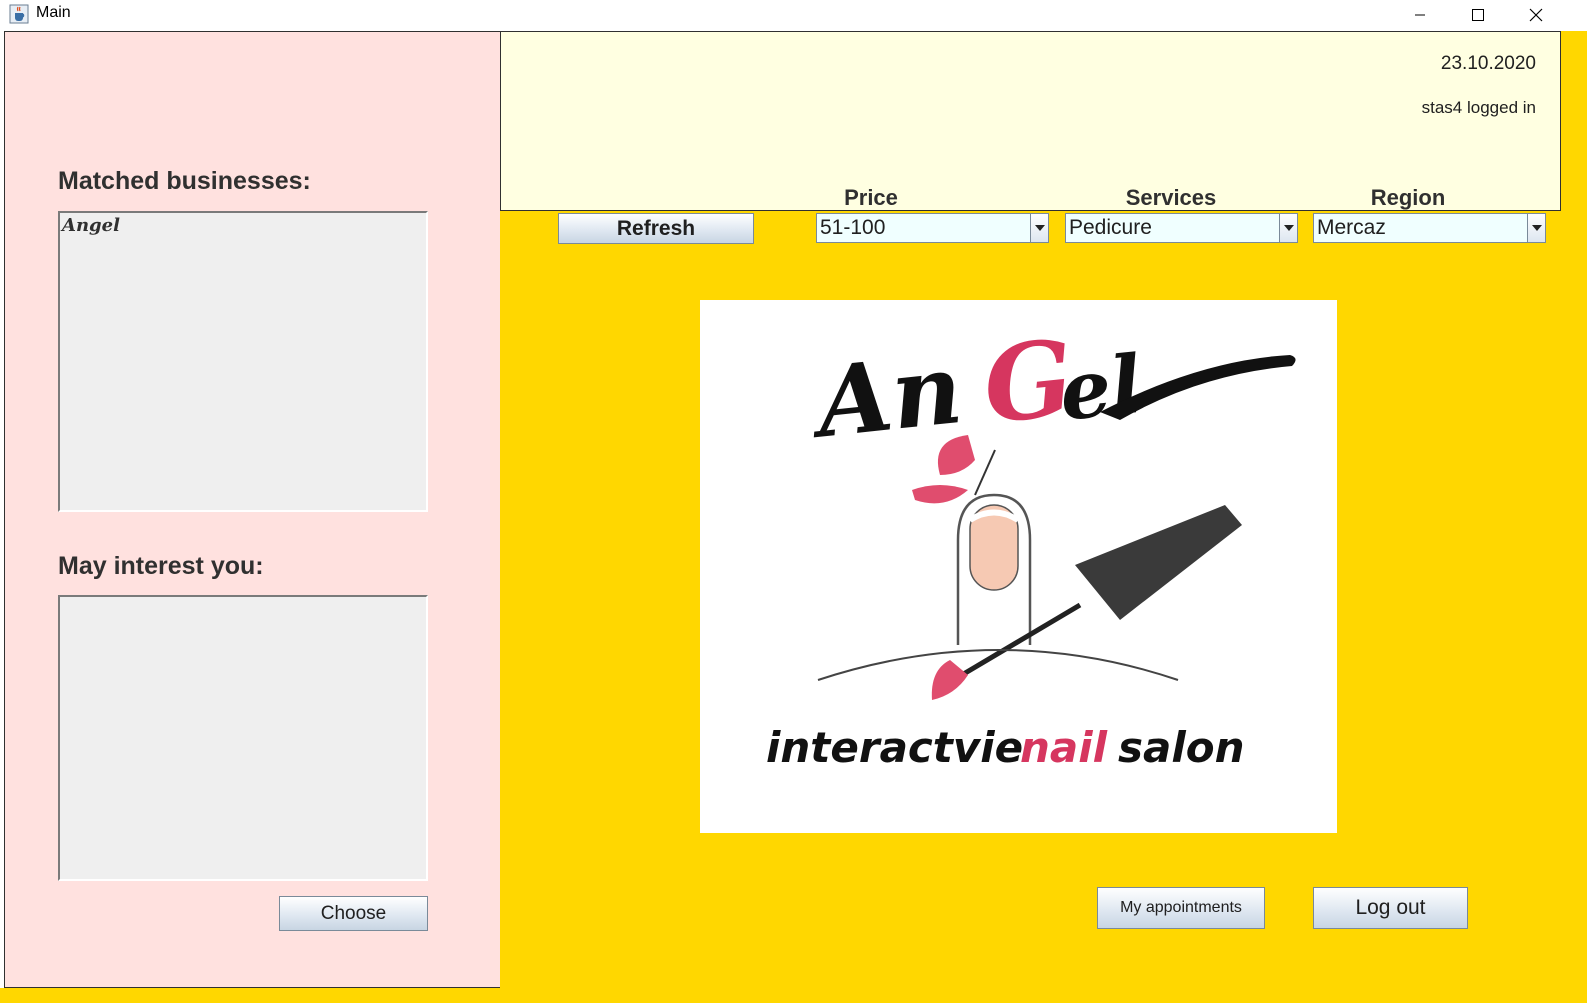  What do you see at coordinates (1181, 228) in the screenshot?
I see `services-dropdown: Pedicure` at bounding box center [1181, 228].